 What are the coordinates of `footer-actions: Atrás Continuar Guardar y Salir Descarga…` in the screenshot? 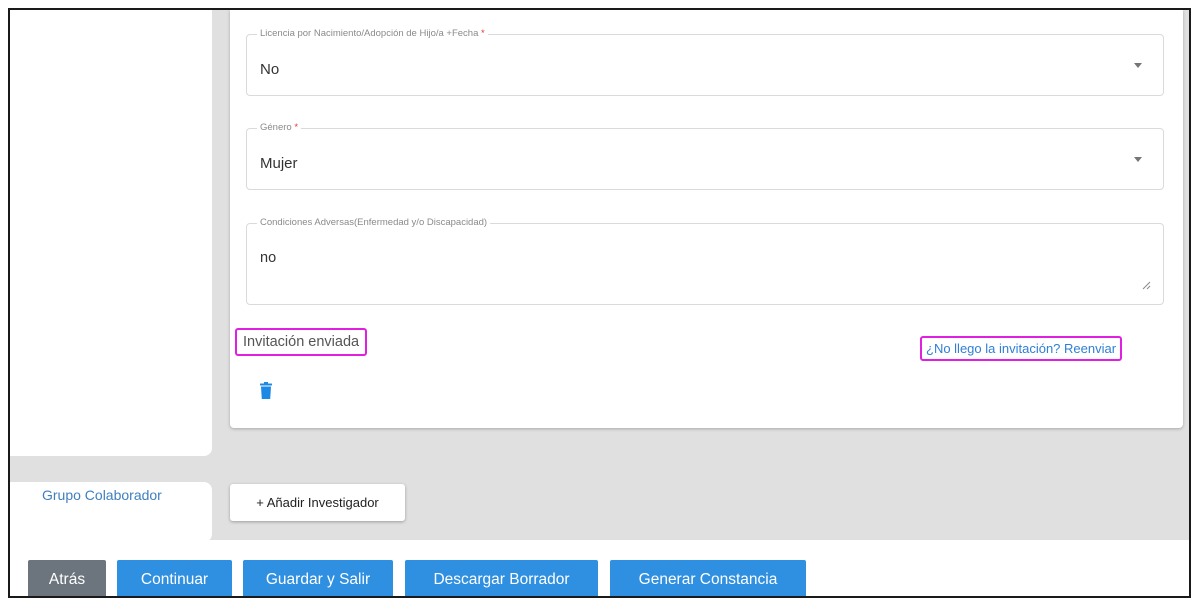 It's located at (599, 568).